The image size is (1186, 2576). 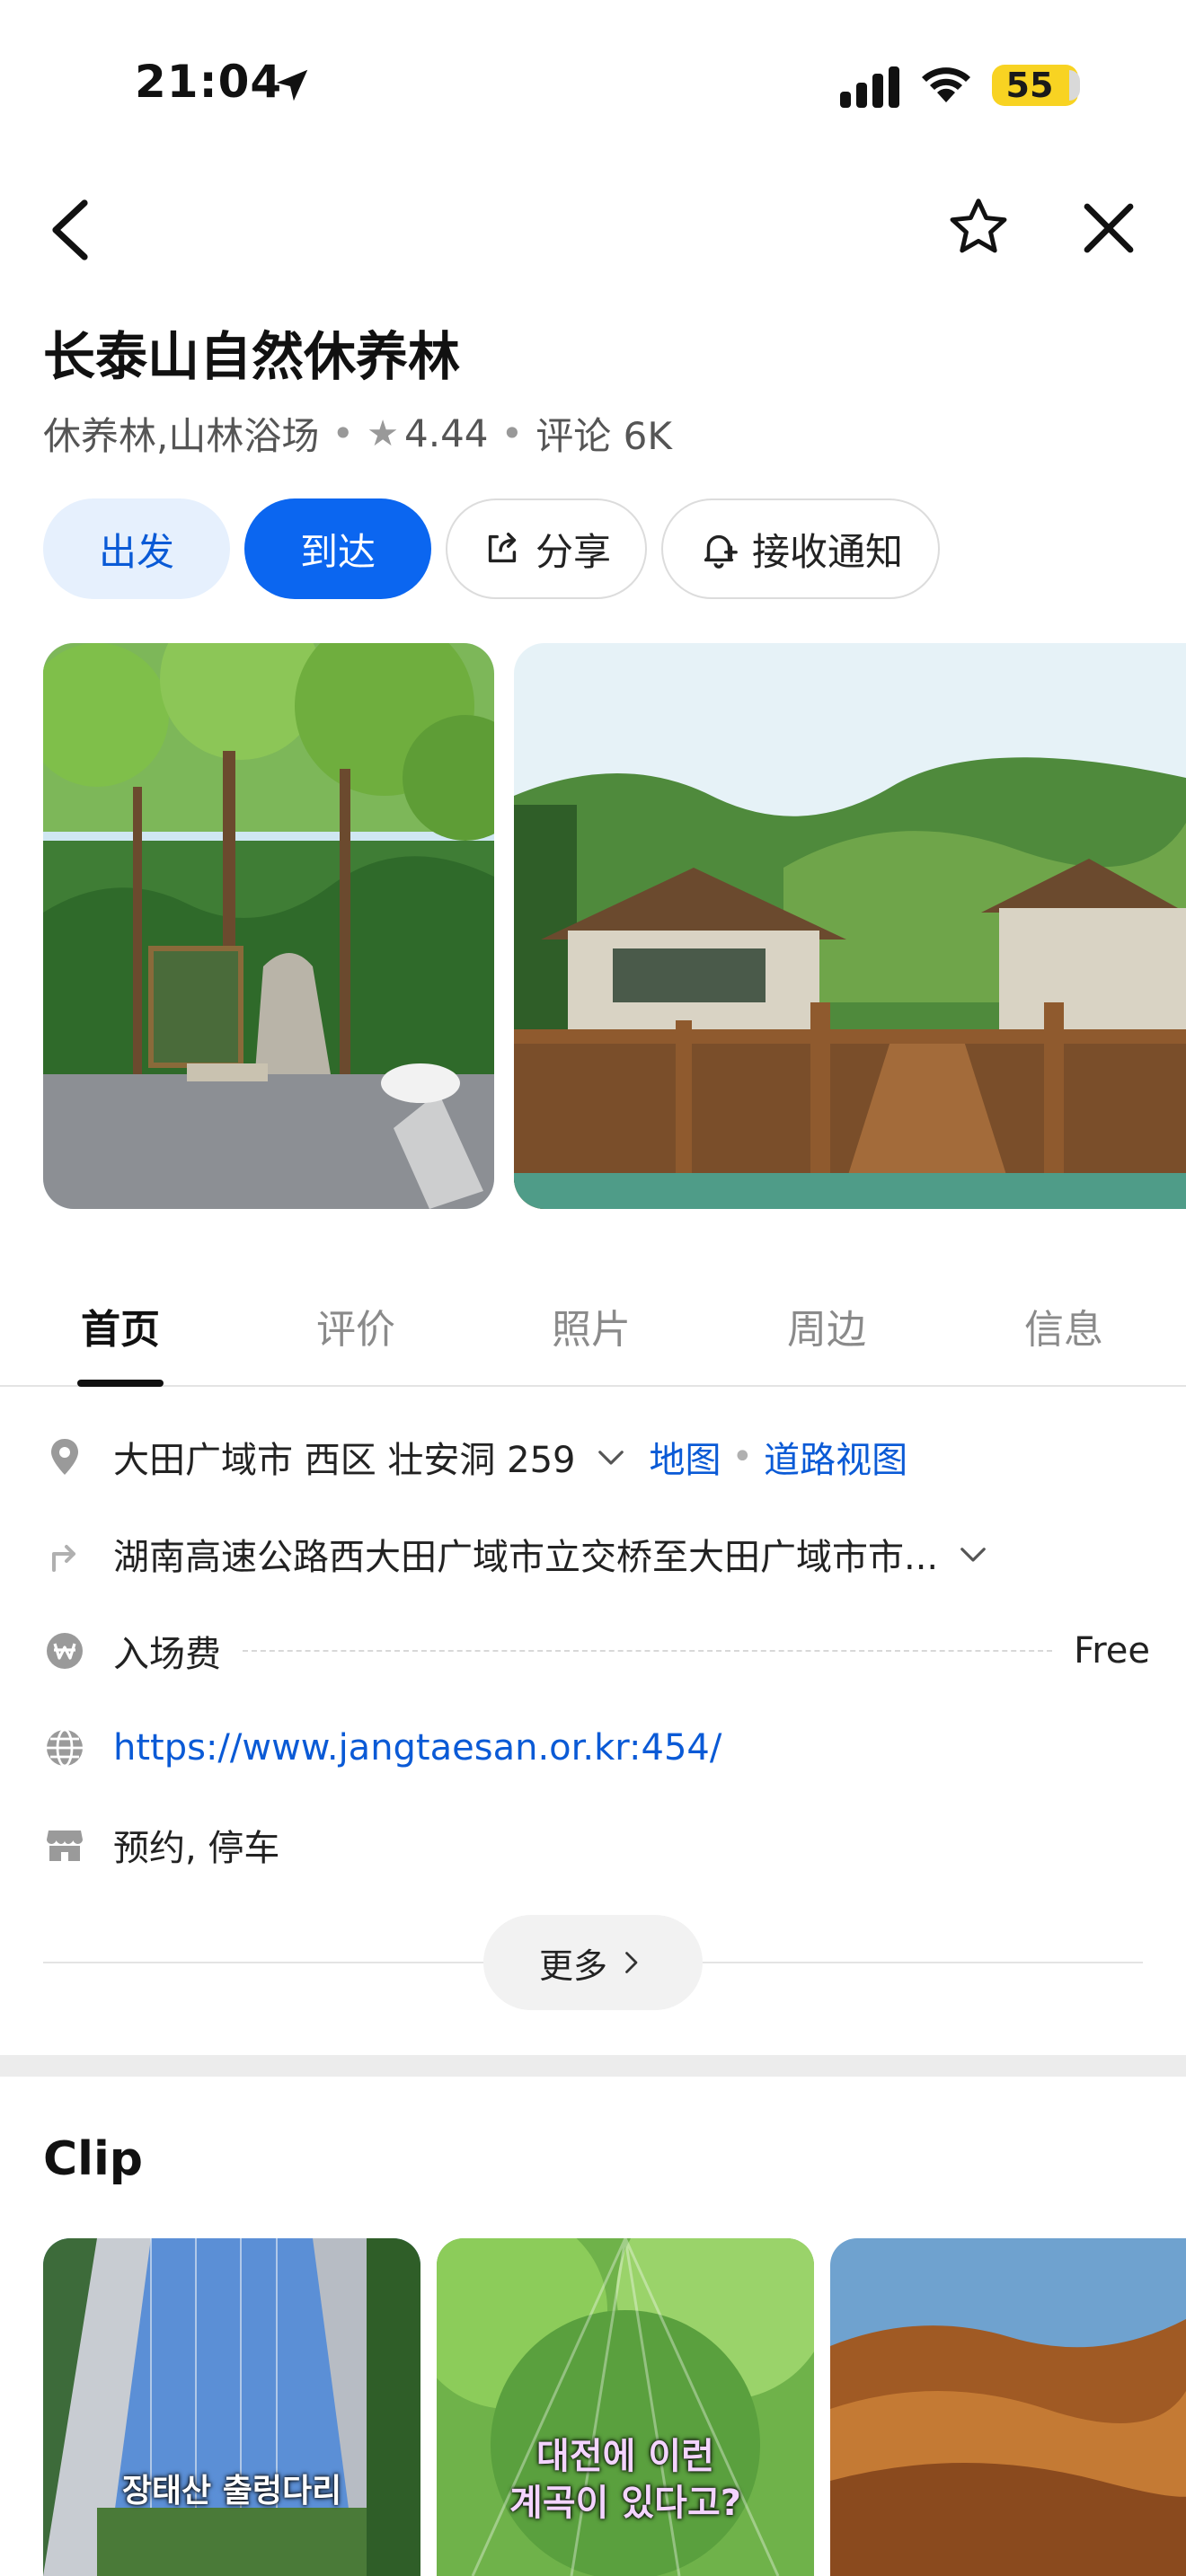 What do you see at coordinates (603, 433) in the screenshot?
I see `review-count: 评论 6K` at bounding box center [603, 433].